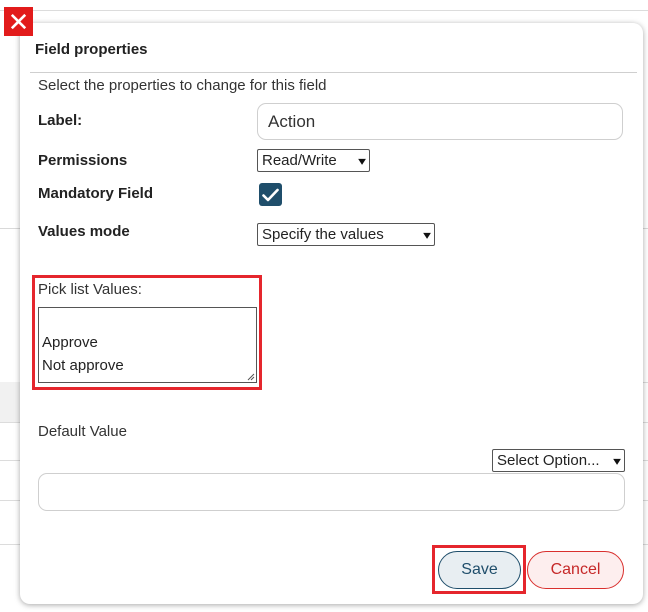 This screenshot has height=612, width=648. Describe the element at coordinates (91, 49) in the screenshot. I see `dialog-title: Field properties` at that location.